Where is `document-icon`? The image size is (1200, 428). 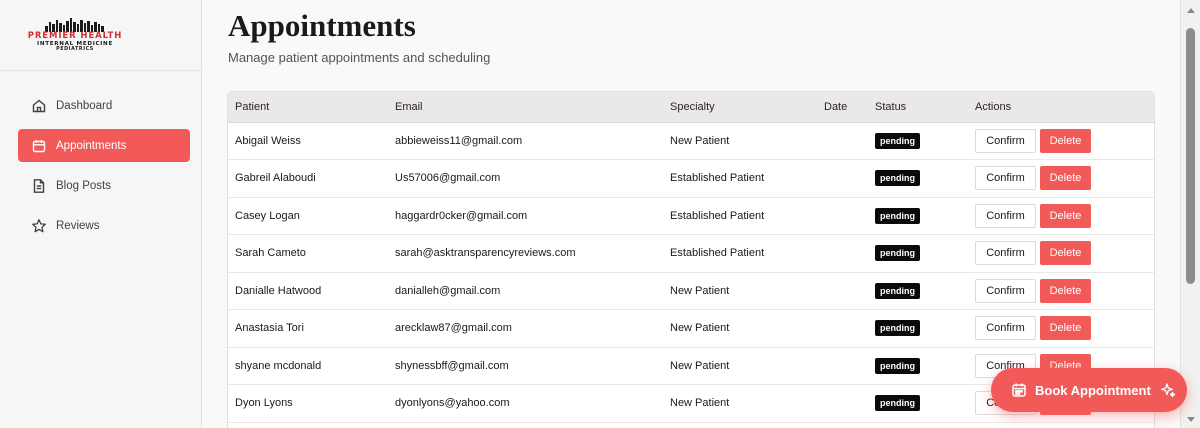 document-icon is located at coordinates (39, 185).